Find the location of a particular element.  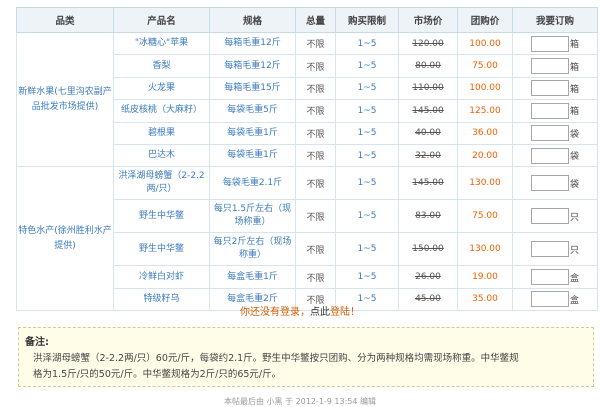

login-prompt-end: ！ is located at coordinates (355, 312).